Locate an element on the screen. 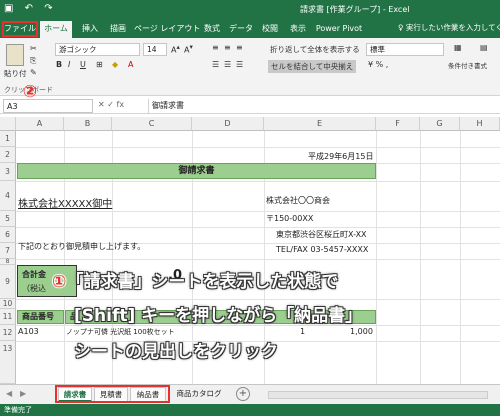 The height and width of the screenshot is (416, 500). currency-icon: ¥ % , is located at coordinates (378, 64).